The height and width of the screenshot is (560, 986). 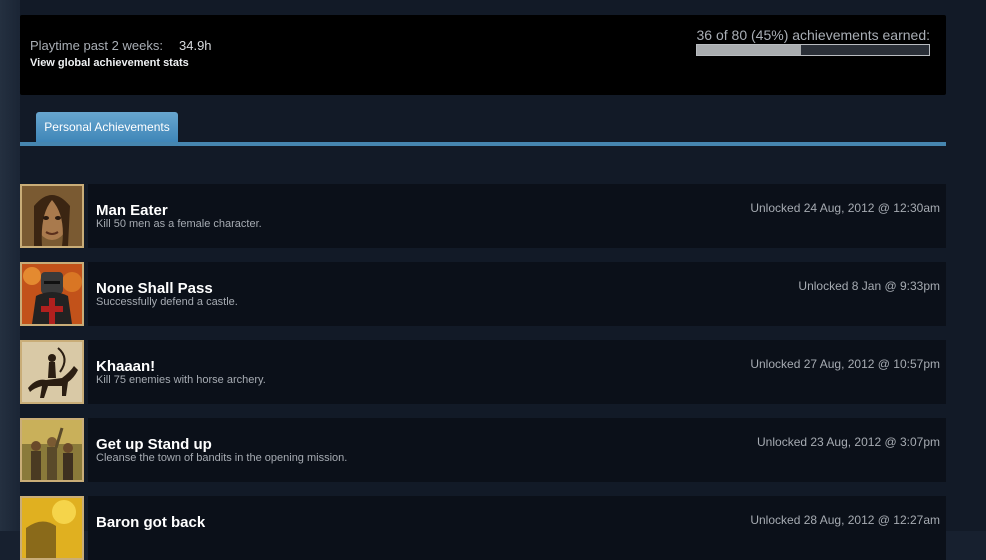 I want to click on achievements-summary: 36 of 80 (45%) achievements earned:, so click(x=813, y=35).